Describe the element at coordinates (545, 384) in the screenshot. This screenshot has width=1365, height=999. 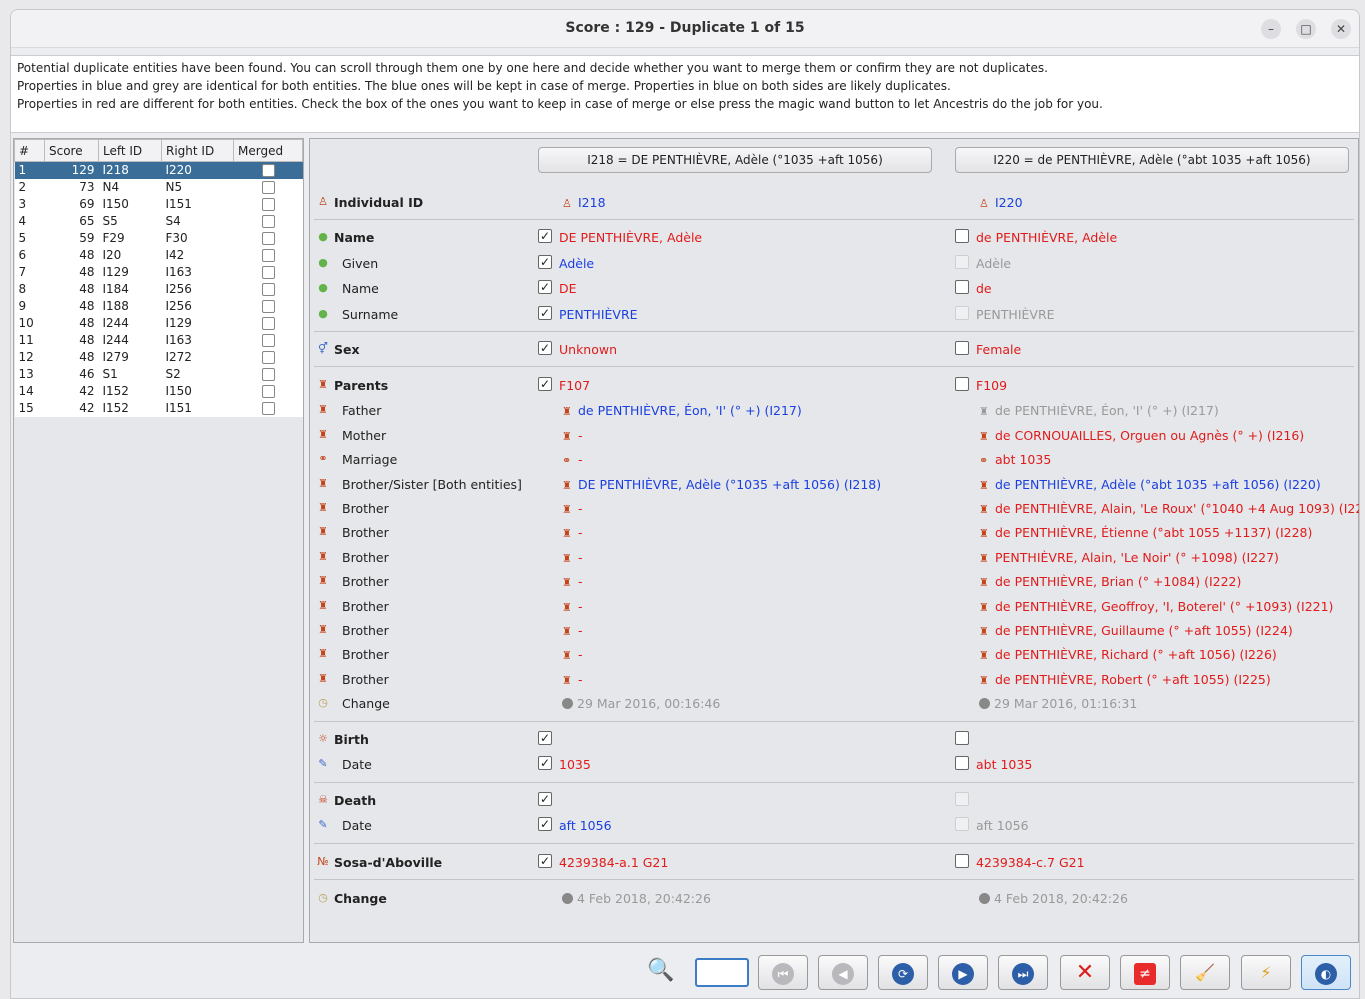
I see `left-parents-checkbox: ✓` at that location.